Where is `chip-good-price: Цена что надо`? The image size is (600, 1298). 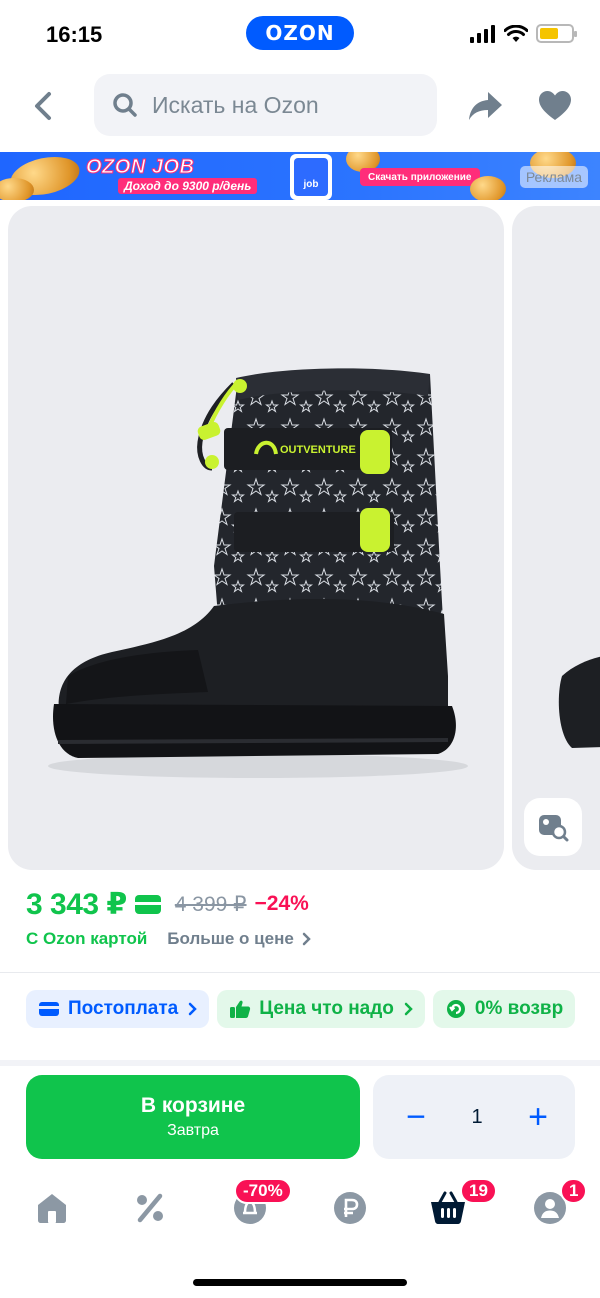
chip-good-price: Цена что надо is located at coordinates (321, 1009).